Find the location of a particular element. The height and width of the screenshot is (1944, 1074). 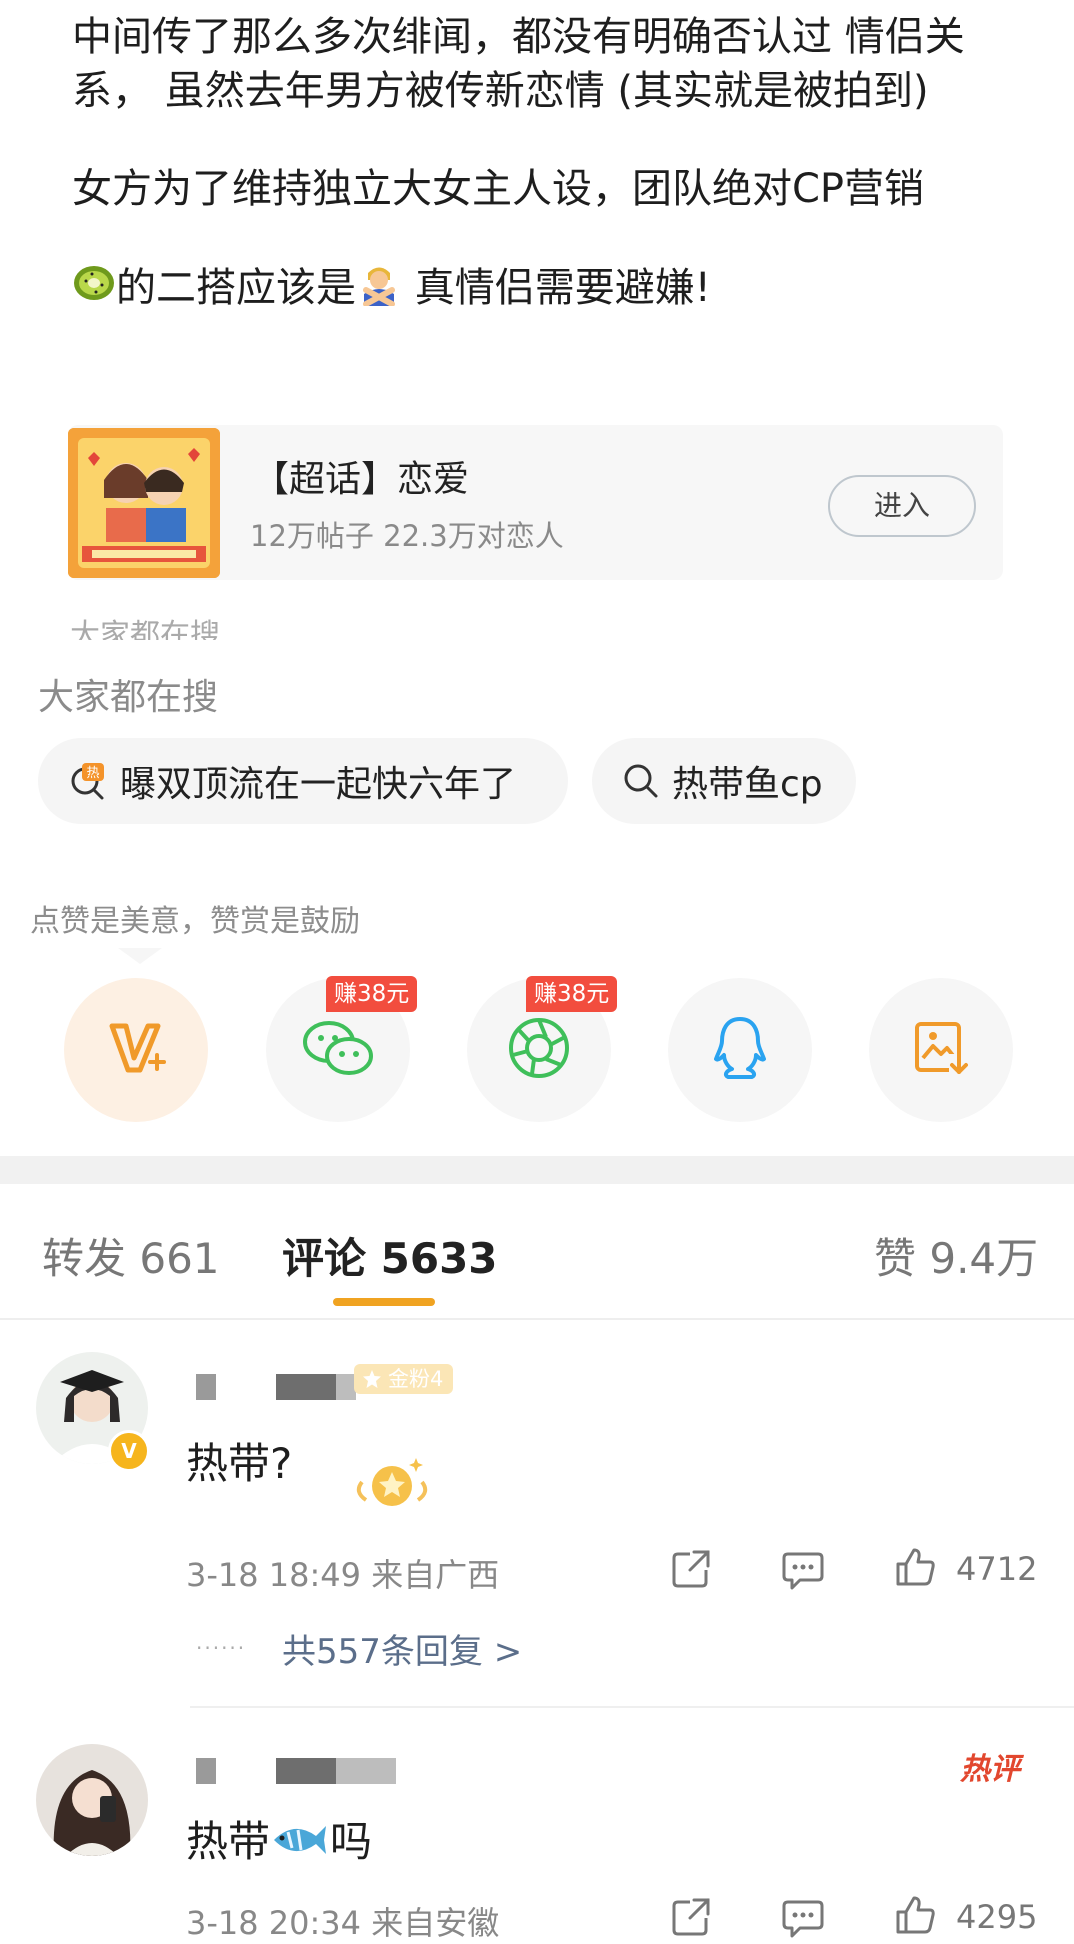

post-line-part-b: 真情侣需要避嫌! is located at coordinates (556, 288).